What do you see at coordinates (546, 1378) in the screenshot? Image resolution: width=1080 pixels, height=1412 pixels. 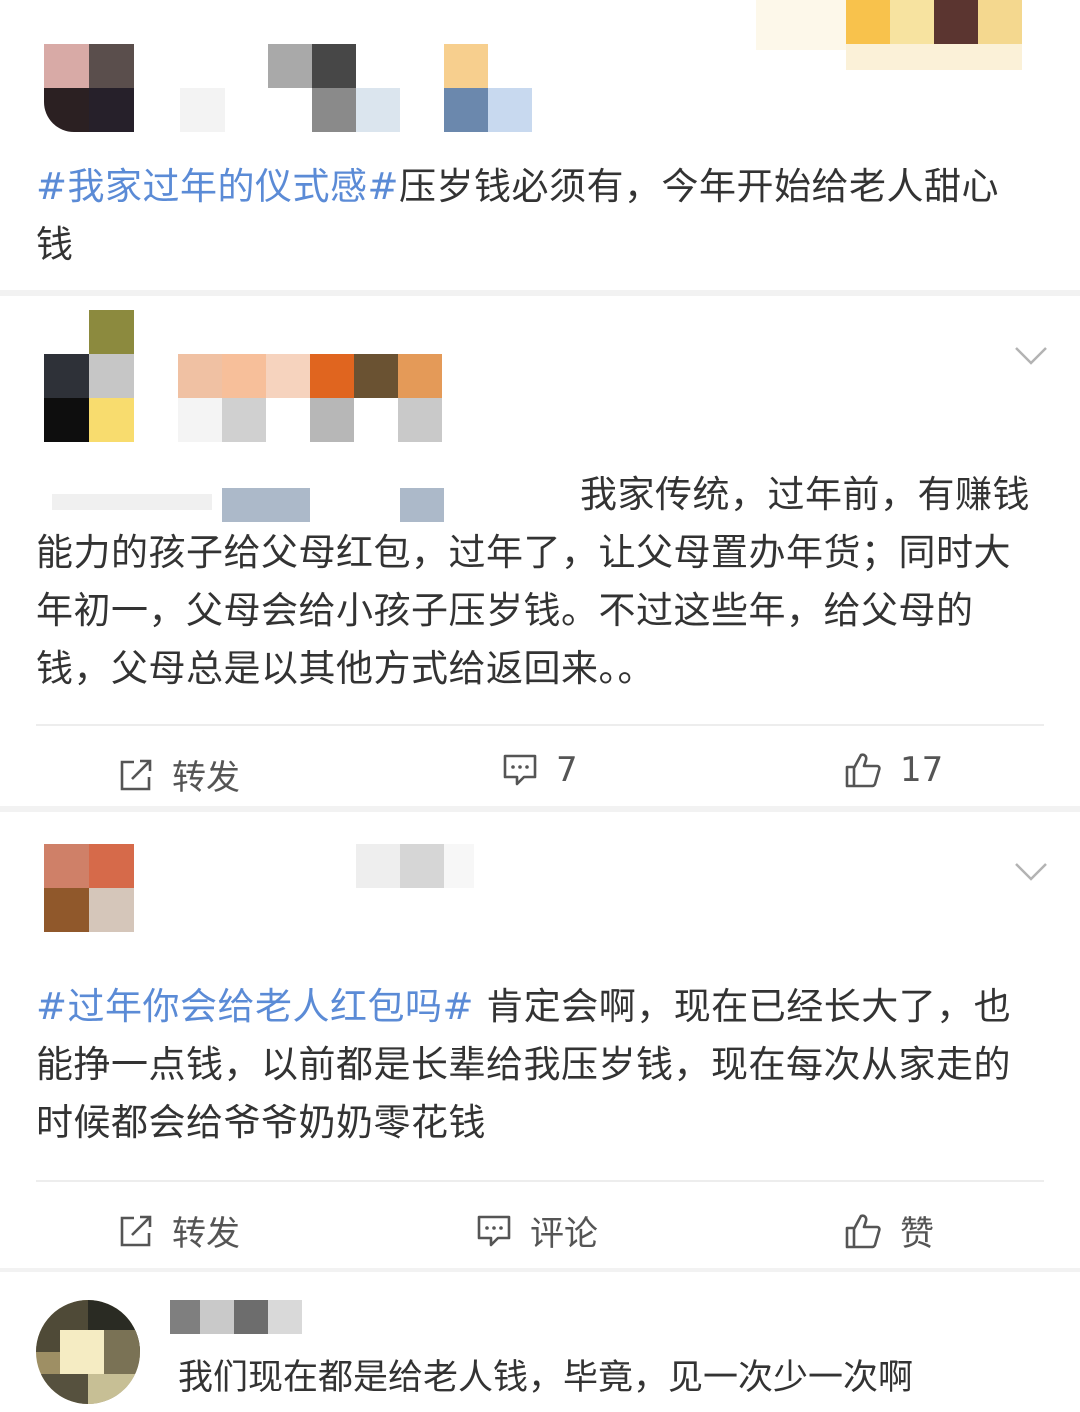 I see `comment-text: 我们现在都是给老人钱，毕竟，见一次少一次啊` at bounding box center [546, 1378].